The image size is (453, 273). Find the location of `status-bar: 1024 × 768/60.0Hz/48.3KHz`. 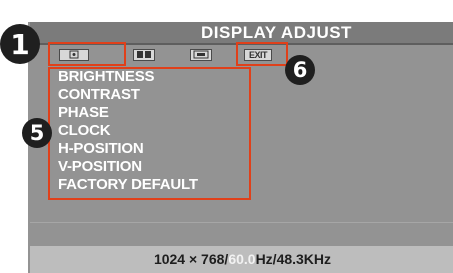

status-bar: 1024 × 768/60.0Hz/48.3KHz is located at coordinates (241, 259).